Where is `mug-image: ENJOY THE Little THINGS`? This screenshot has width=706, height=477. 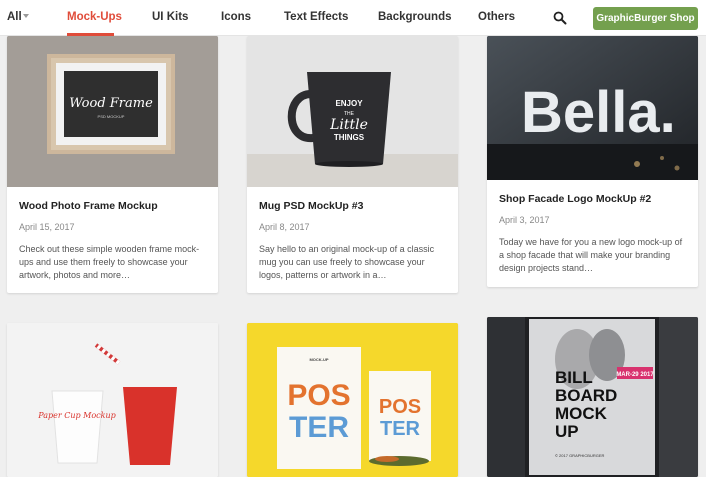 mug-image: ENJOY THE Little THINGS is located at coordinates (352, 111).